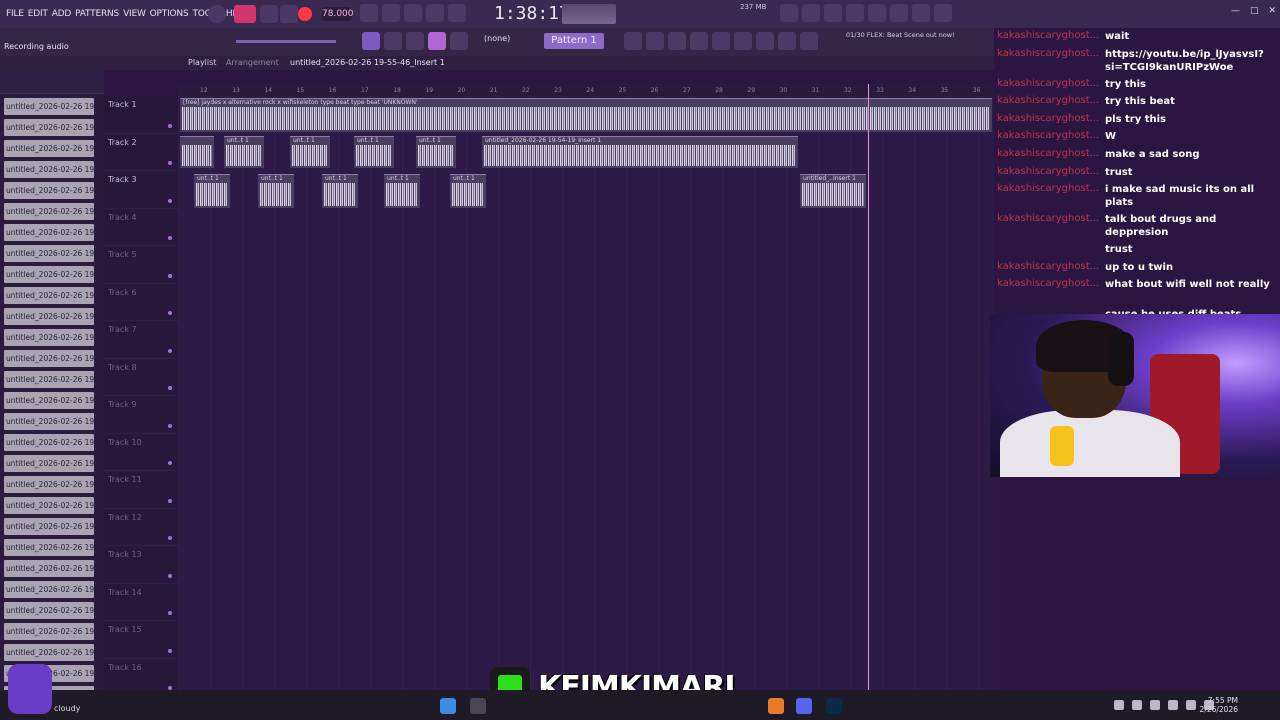 This screenshot has height=720, width=1280. Describe the element at coordinates (1119, 705) in the screenshot. I see `chevron-up-icon` at that location.